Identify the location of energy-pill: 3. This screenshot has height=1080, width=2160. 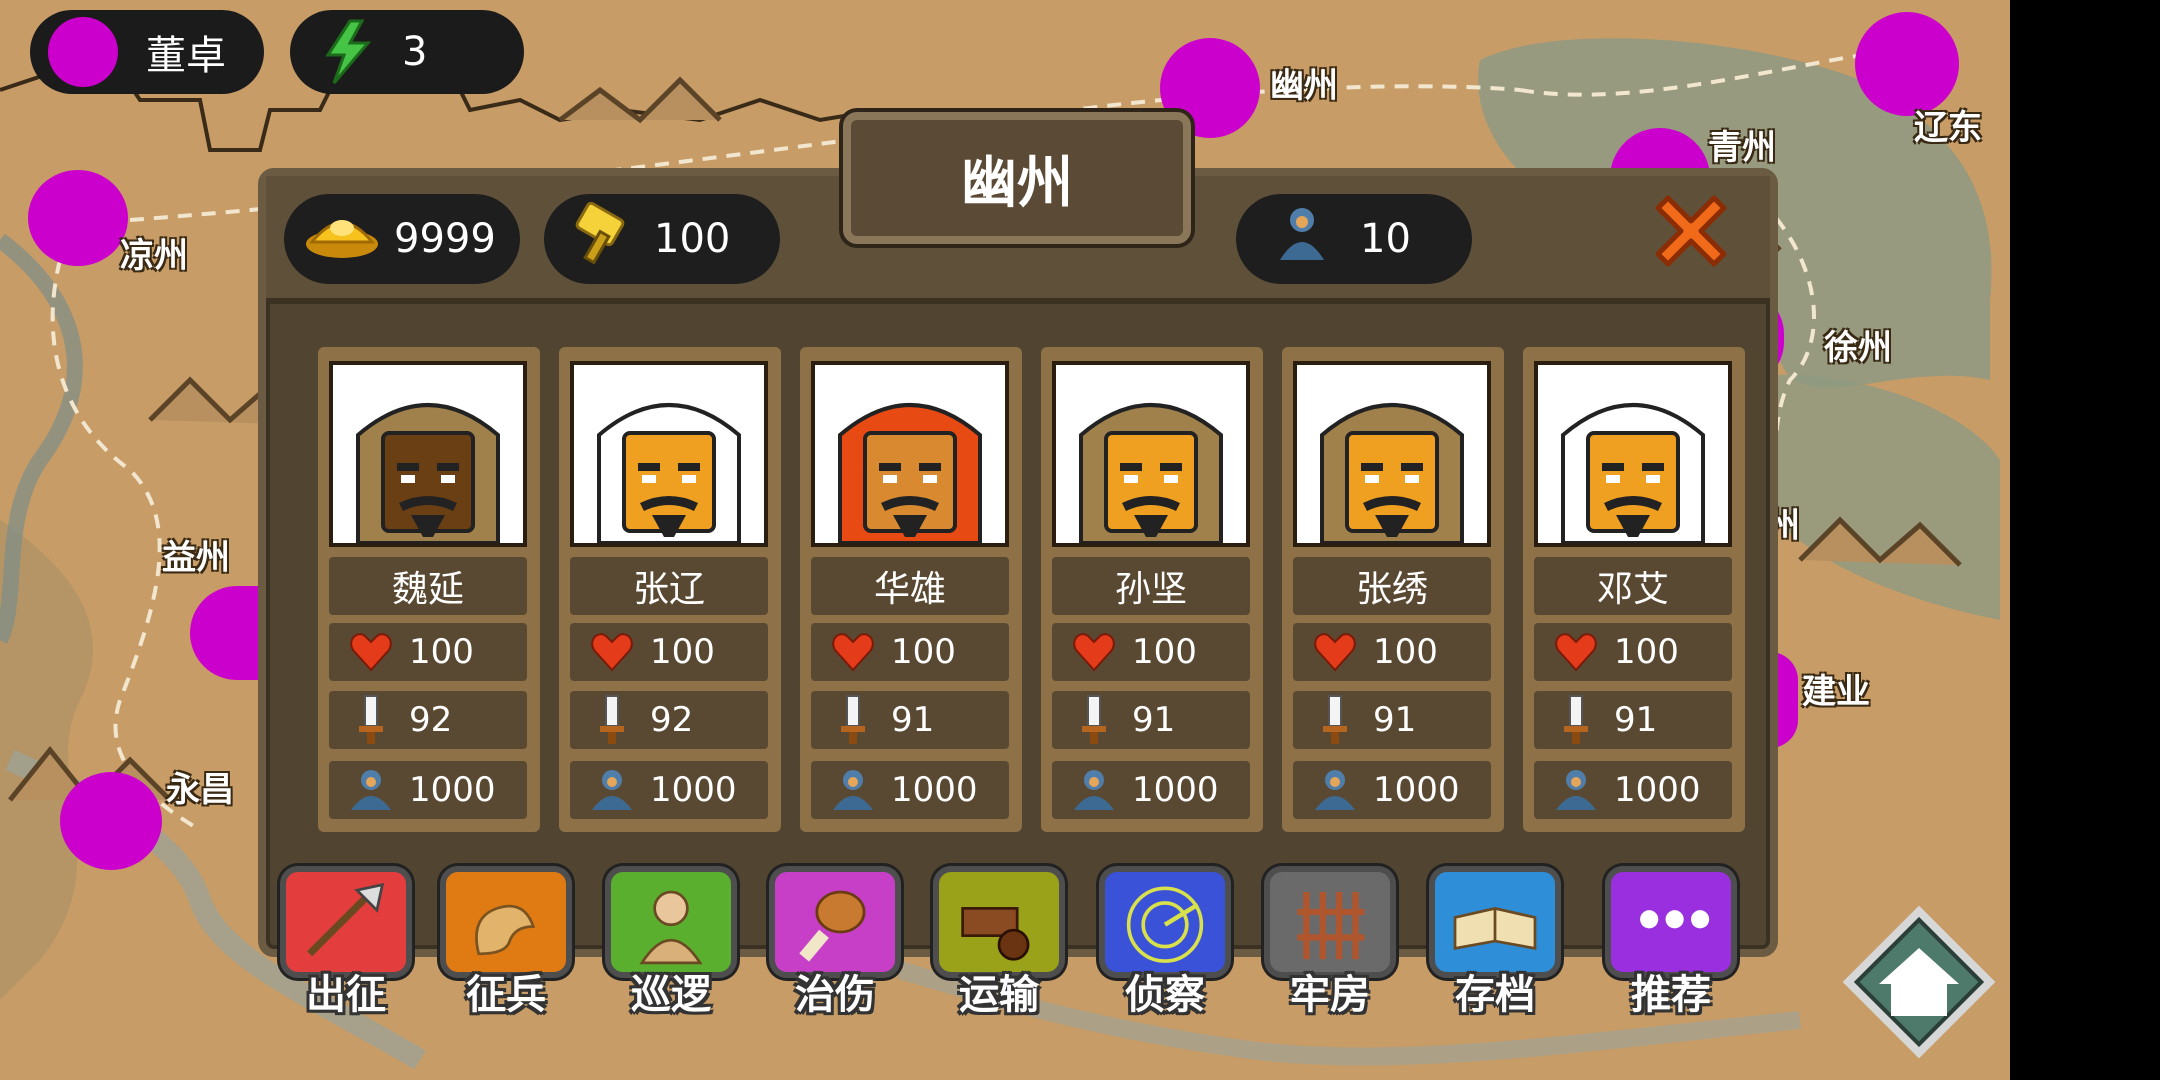
(407, 52).